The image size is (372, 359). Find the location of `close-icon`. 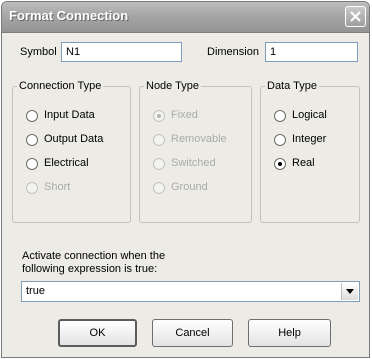

close-icon is located at coordinates (355, 16).